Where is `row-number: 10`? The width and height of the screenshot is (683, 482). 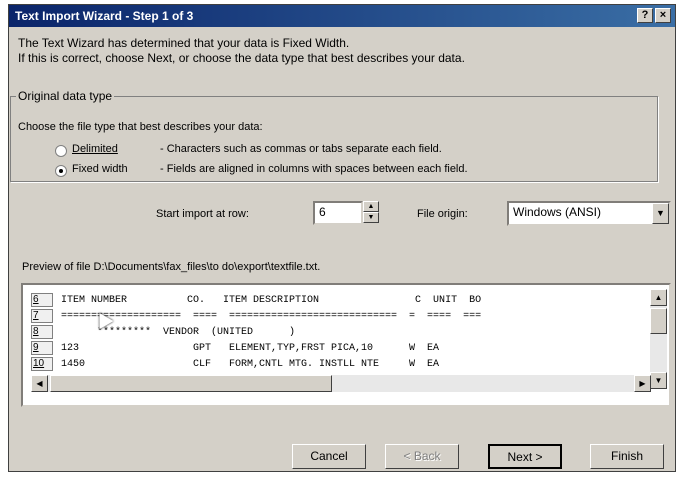
row-number: 10 is located at coordinates (42, 364).